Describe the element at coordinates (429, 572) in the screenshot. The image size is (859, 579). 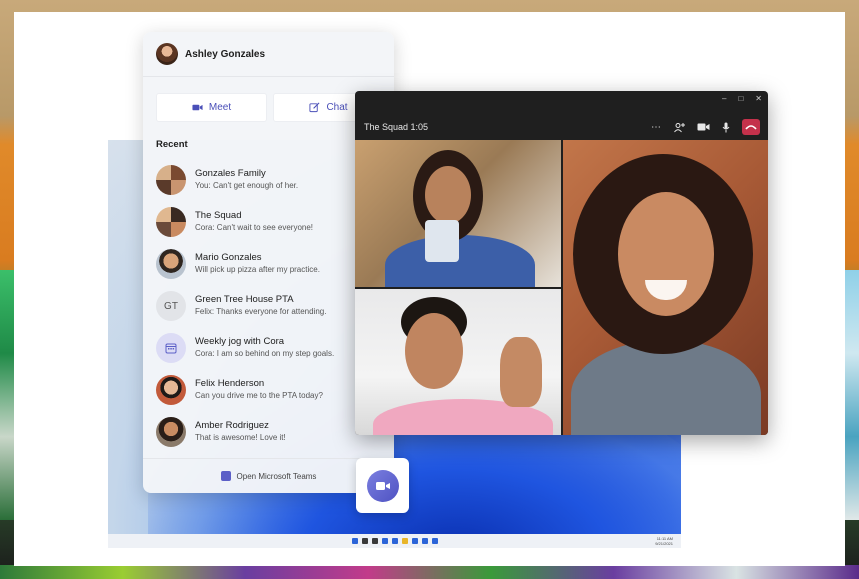
I see `wallpaper-edge-bottom` at that location.